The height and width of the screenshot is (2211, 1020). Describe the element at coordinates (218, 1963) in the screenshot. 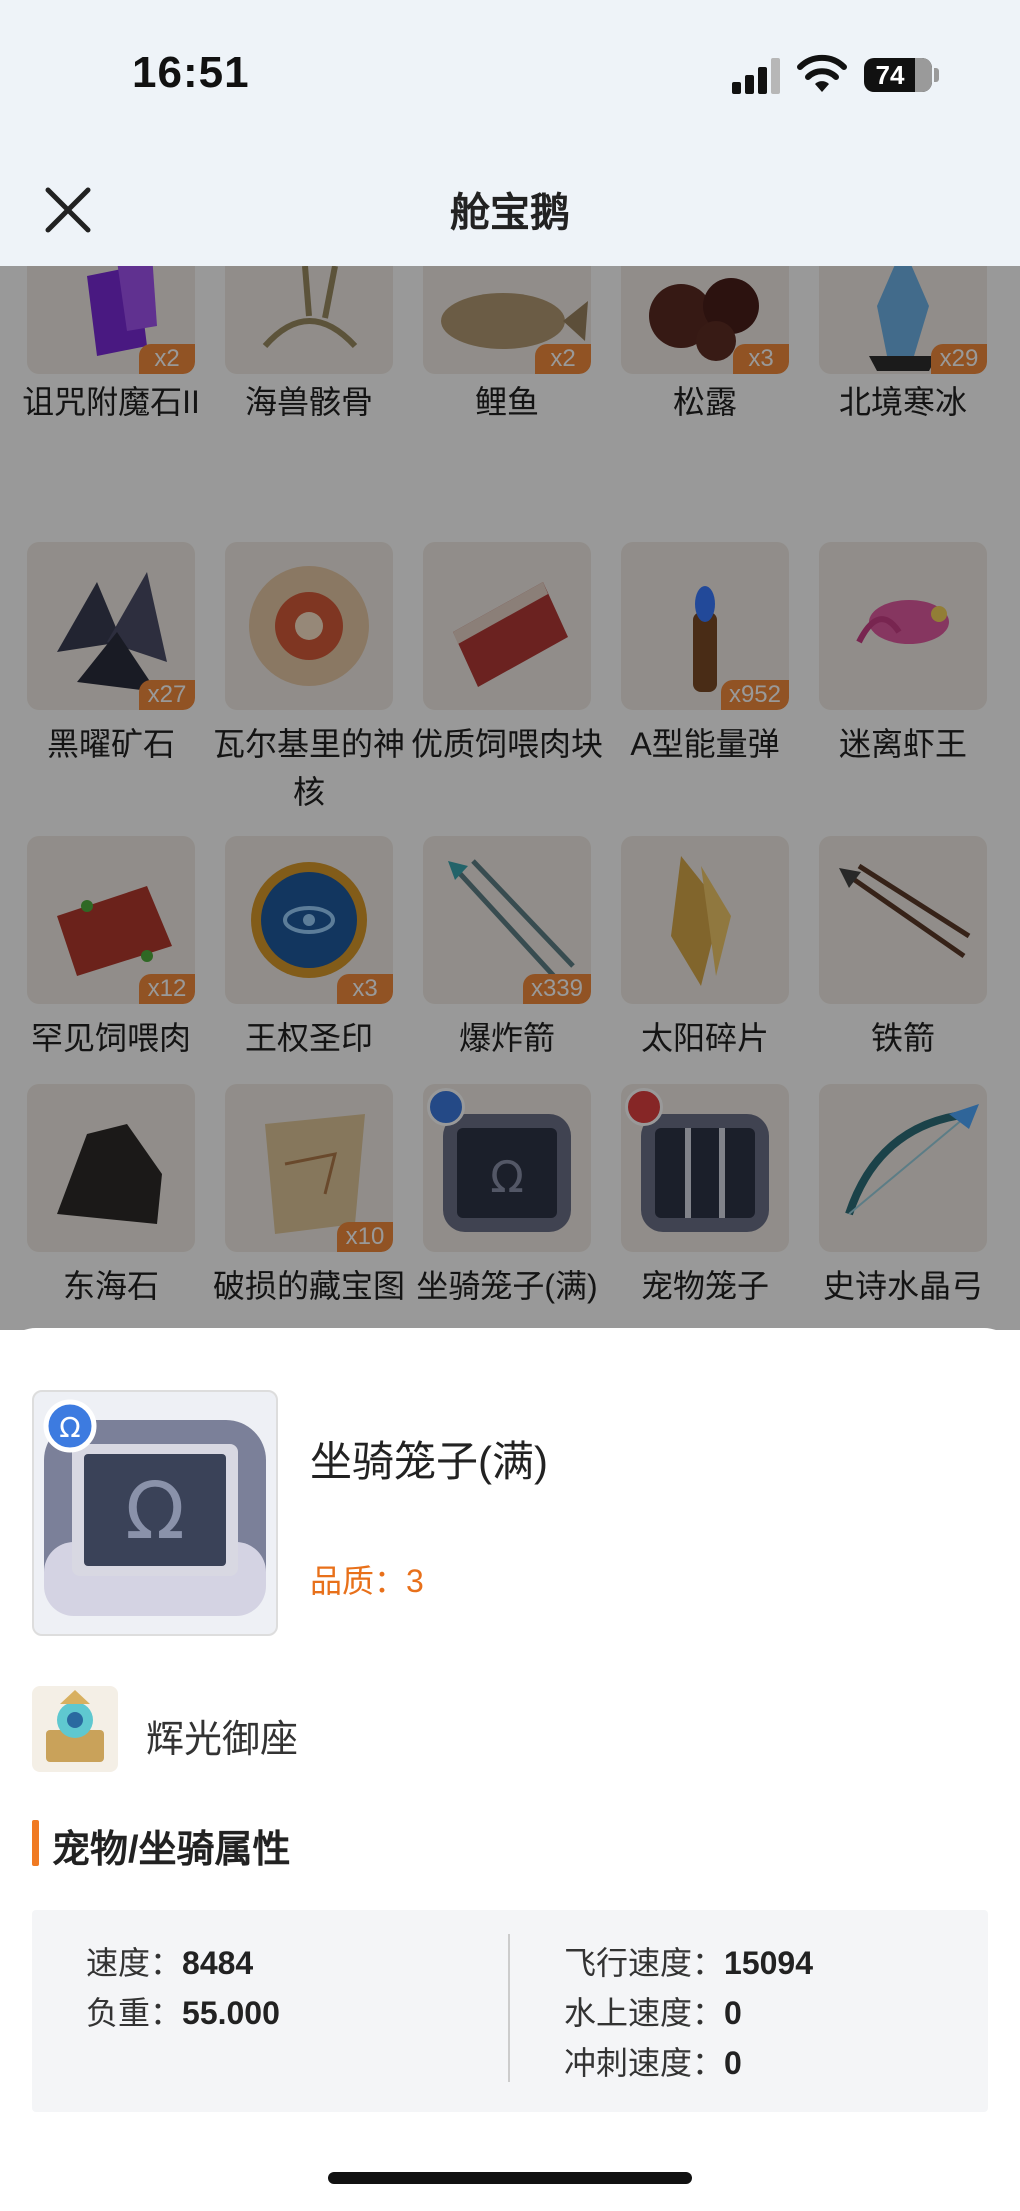

I see `attr-value: 8484` at that location.